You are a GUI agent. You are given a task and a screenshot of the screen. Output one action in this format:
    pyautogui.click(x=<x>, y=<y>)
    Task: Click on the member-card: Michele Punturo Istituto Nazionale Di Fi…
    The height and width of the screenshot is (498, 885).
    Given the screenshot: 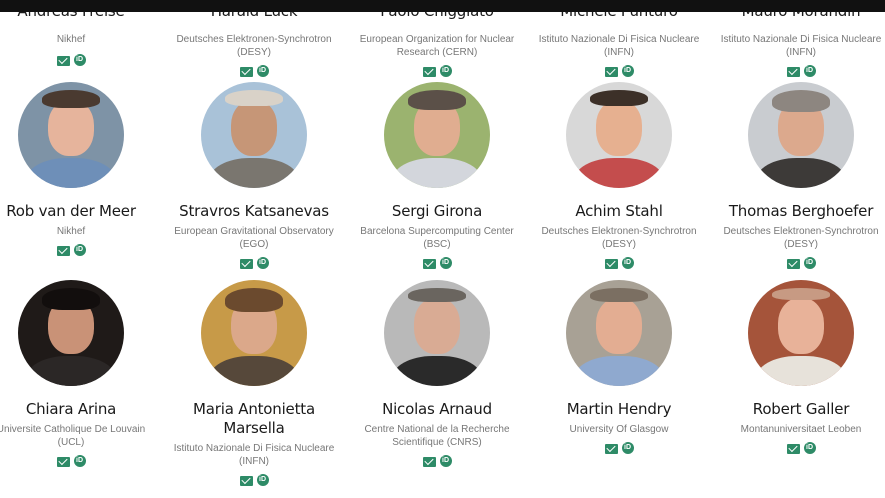 What is the action you would take?
    pyautogui.click(x=619, y=40)
    